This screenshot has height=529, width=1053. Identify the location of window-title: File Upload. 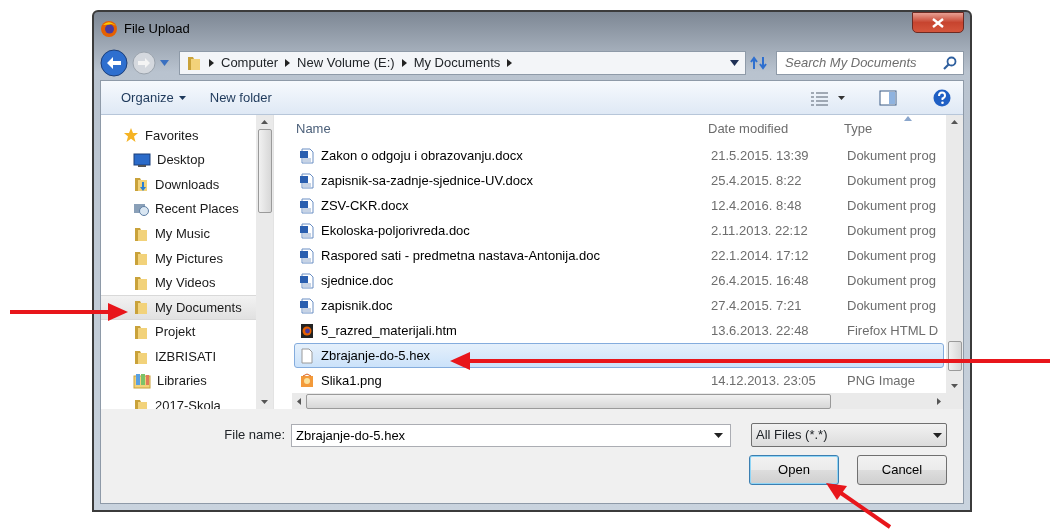
(157, 29).